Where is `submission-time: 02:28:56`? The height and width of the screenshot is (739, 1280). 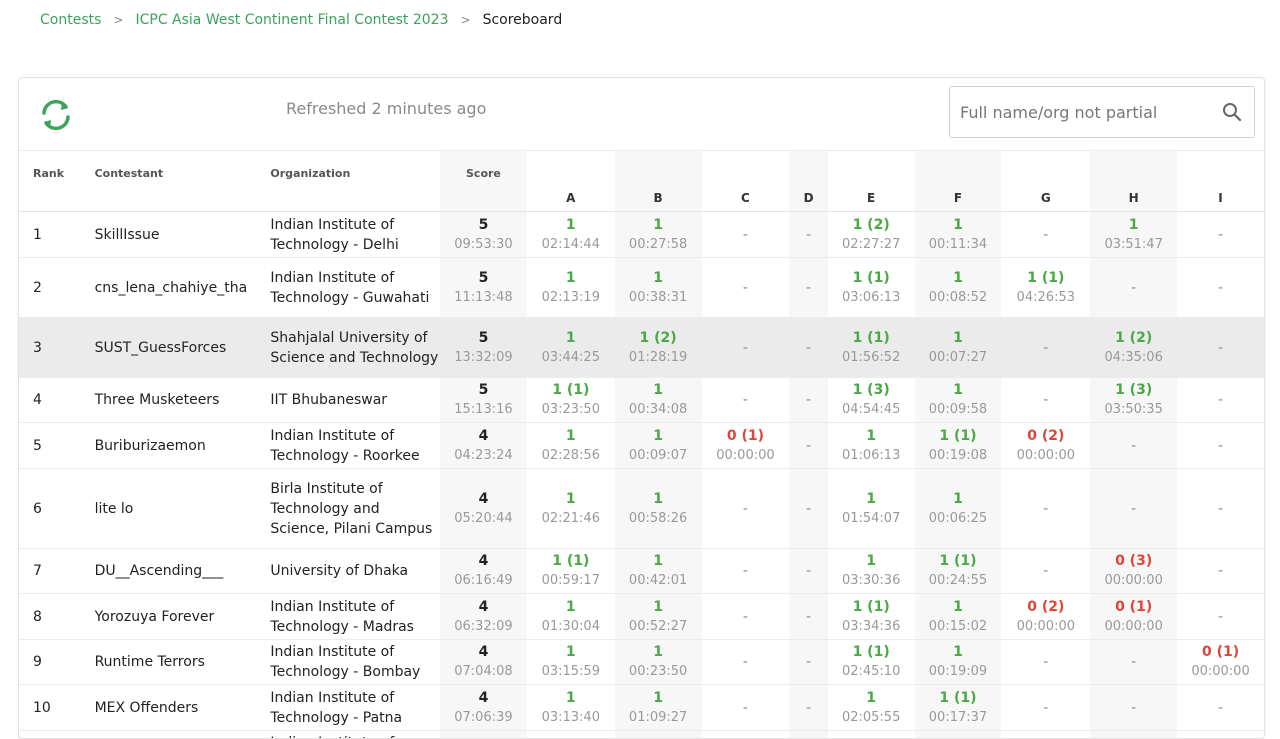
submission-time: 02:28:56 is located at coordinates (571, 456).